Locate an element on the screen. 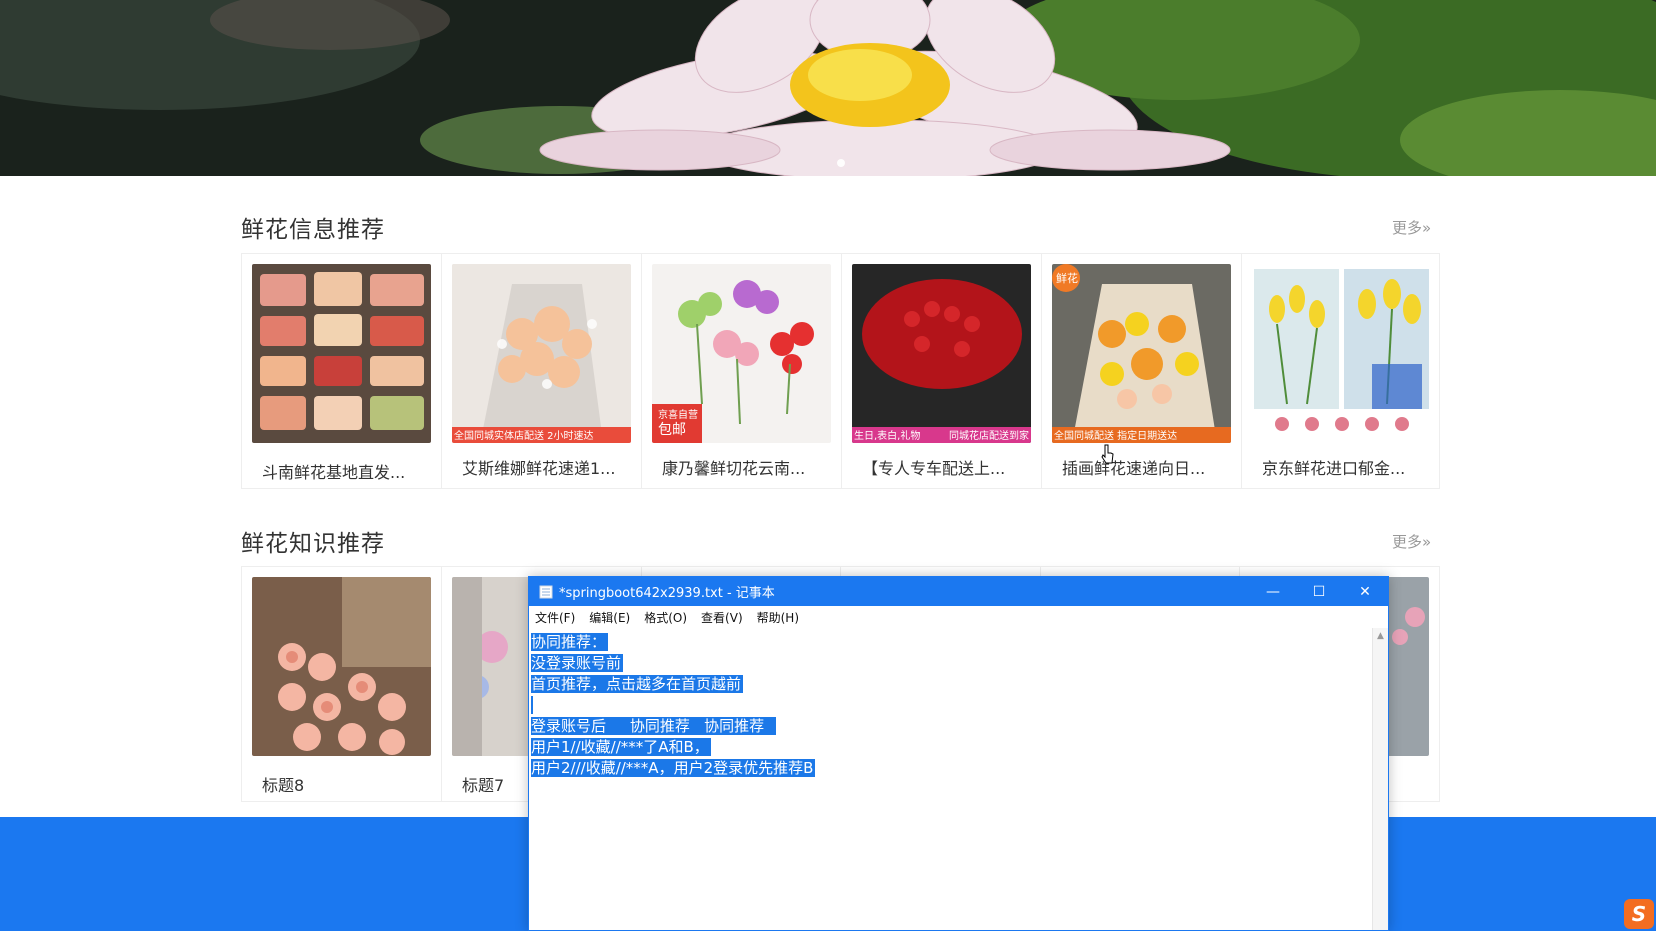 This screenshot has height=931, width=1656. menu-edit: 编辑(E) is located at coordinates (609, 617).